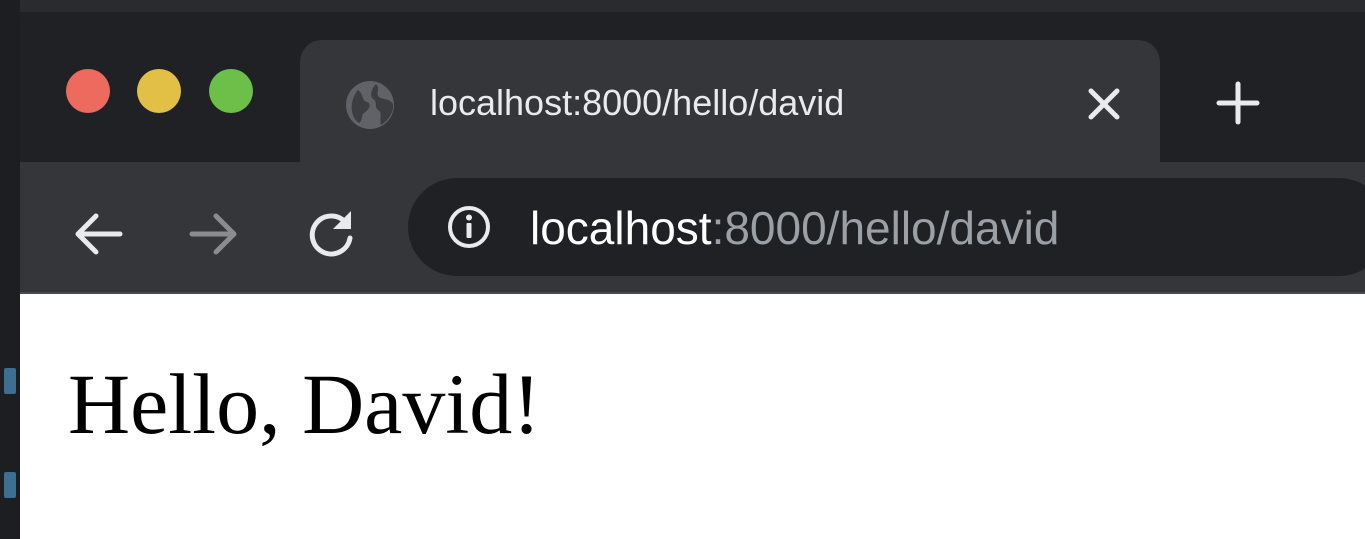 The width and height of the screenshot is (1365, 539). What do you see at coordinates (88, 91) in the screenshot?
I see `window-close-button` at bounding box center [88, 91].